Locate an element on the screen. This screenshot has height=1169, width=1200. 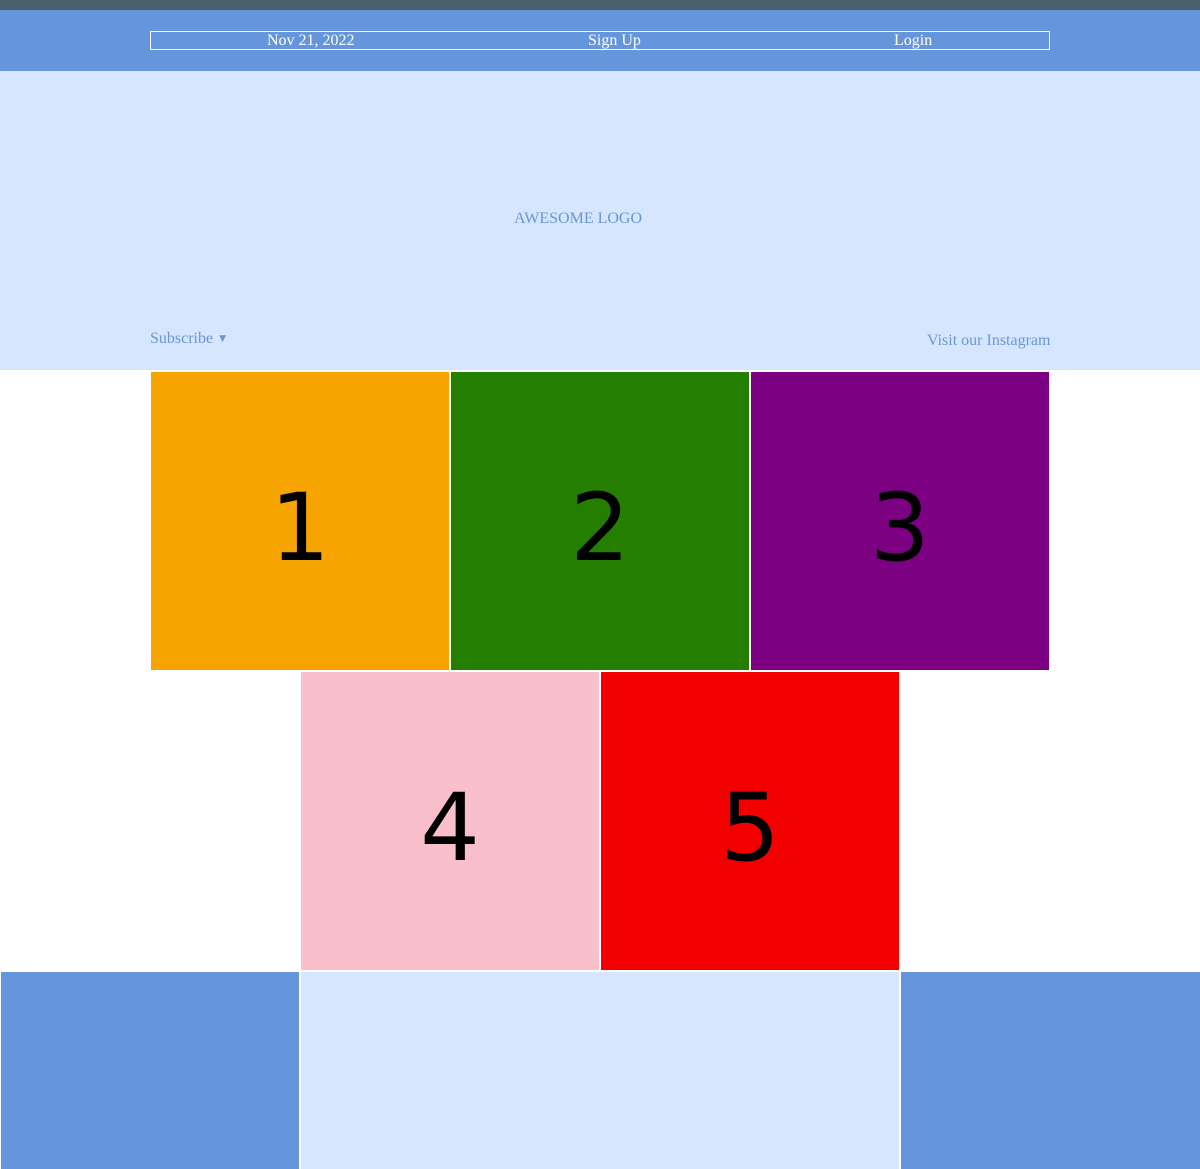
signup-link: Sign Up is located at coordinates (614, 40).